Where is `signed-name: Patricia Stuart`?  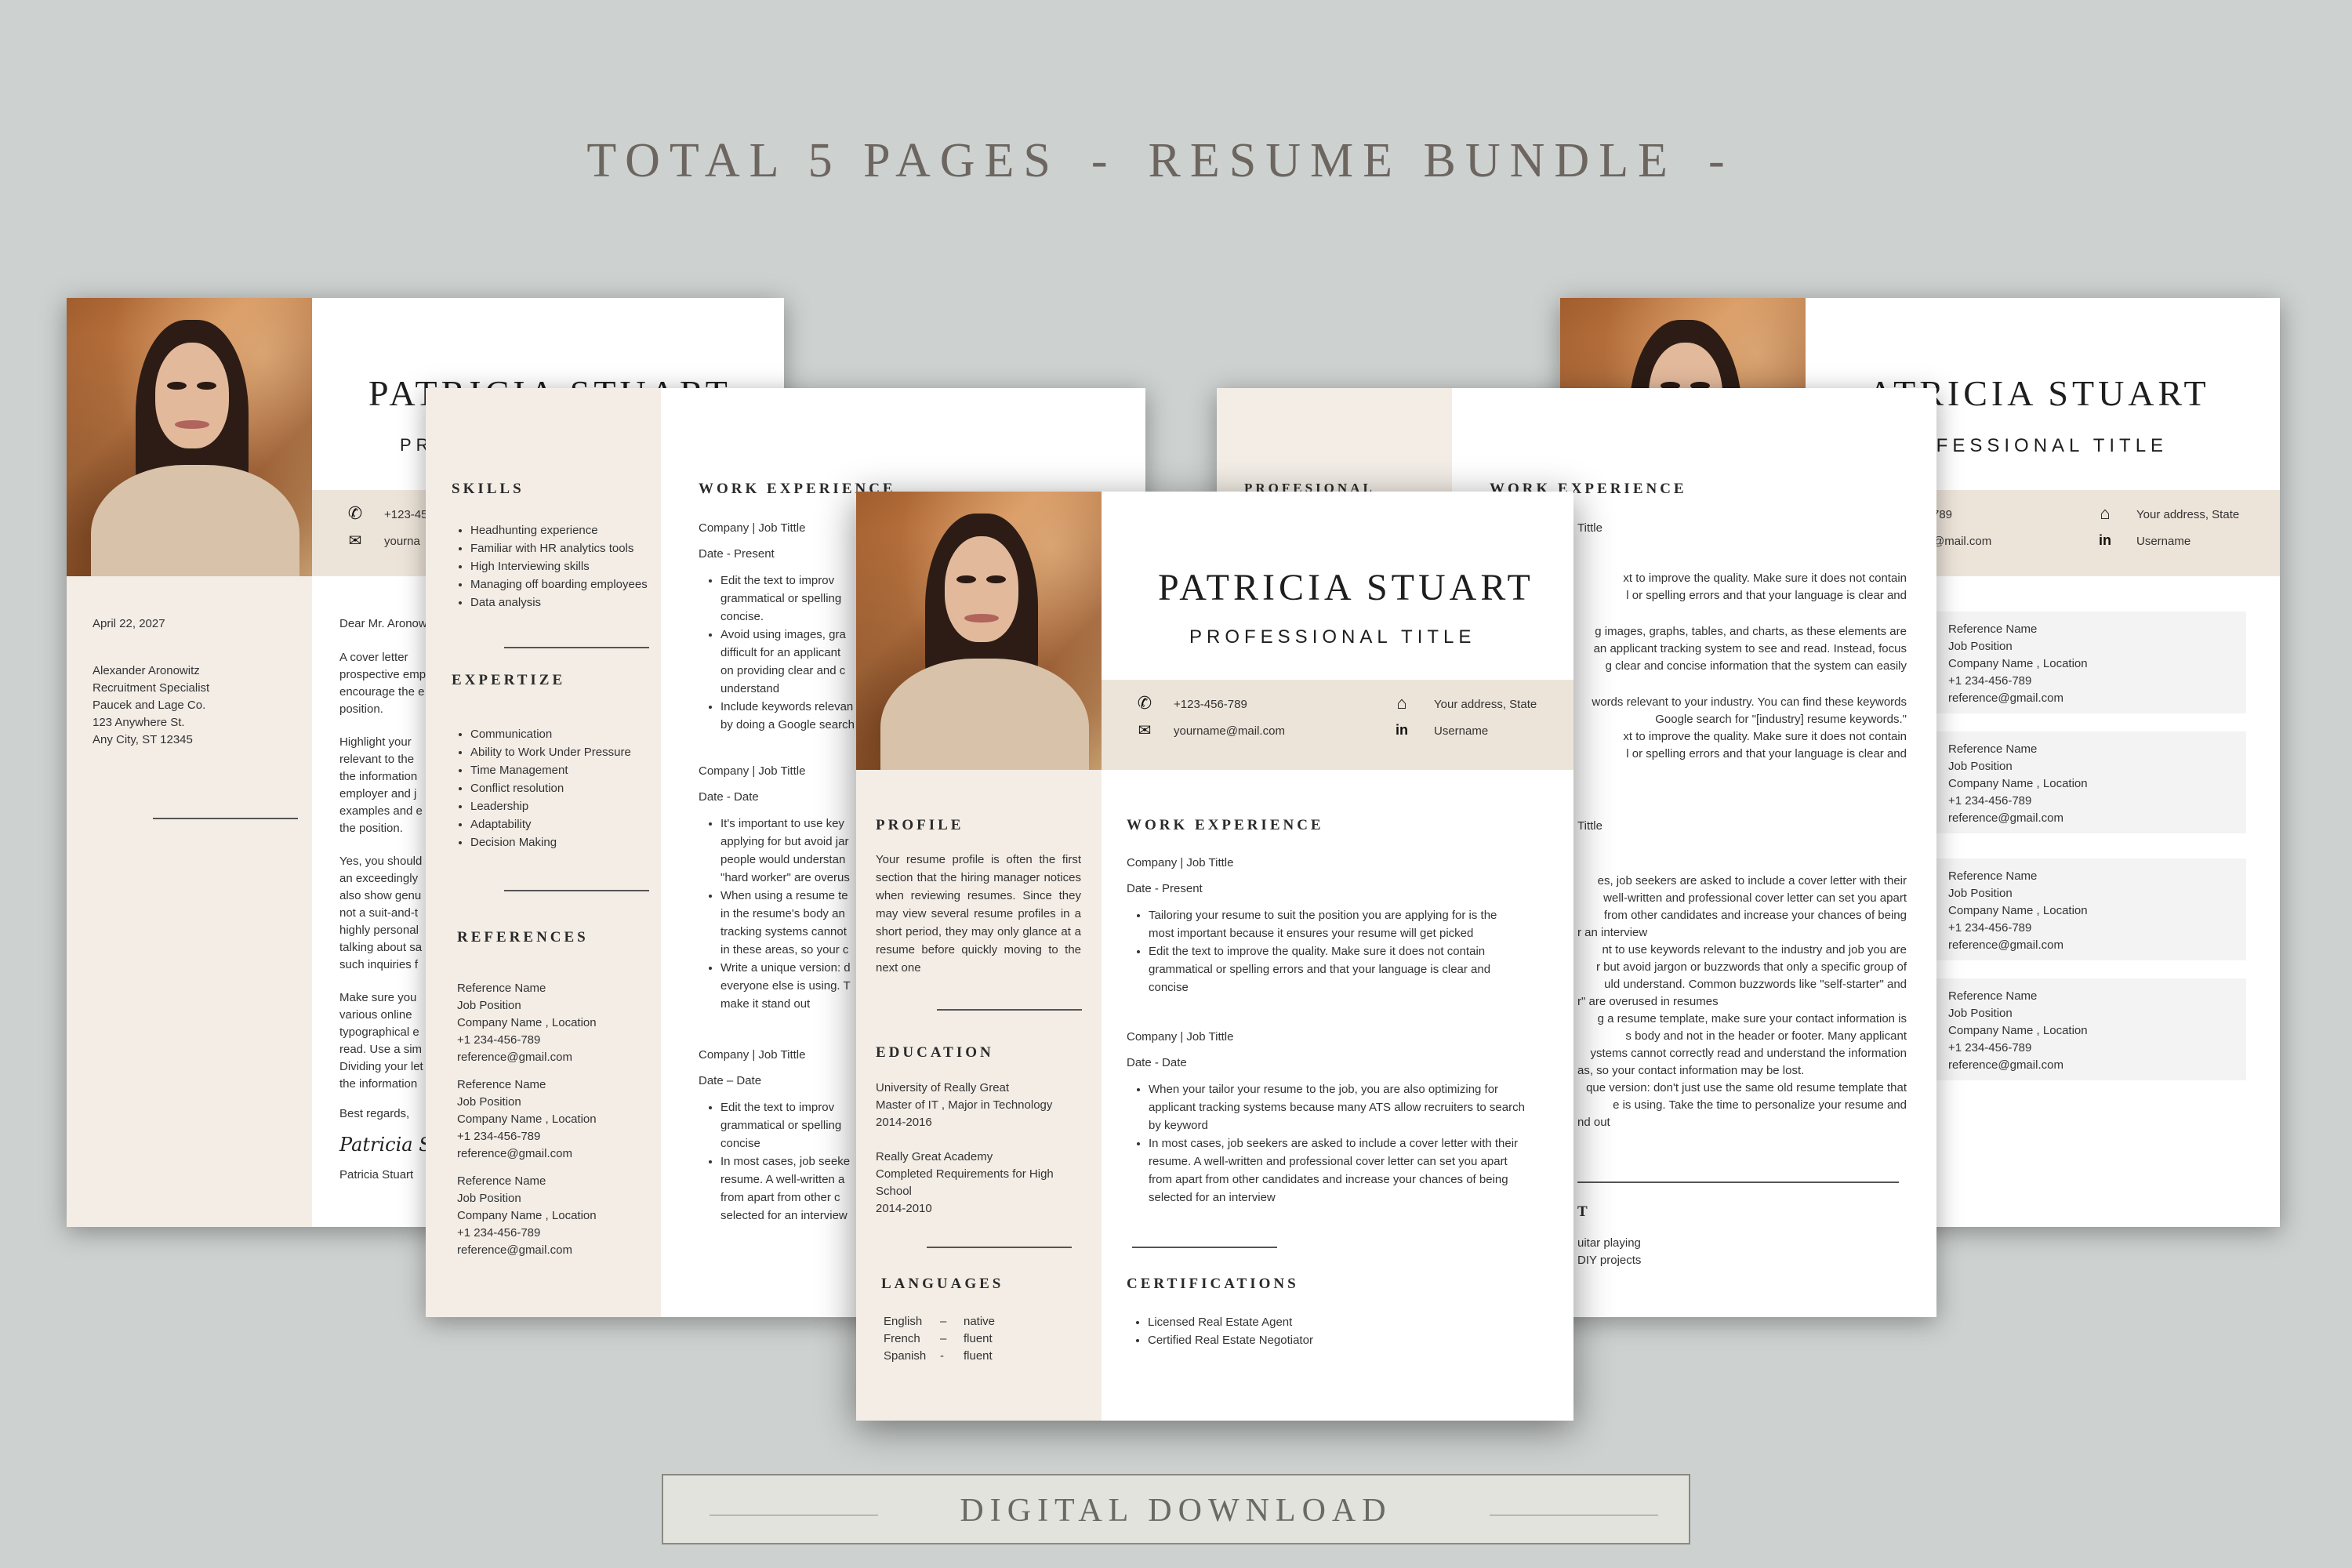 signed-name: Patricia Stuart is located at coordinates (376, 1174).